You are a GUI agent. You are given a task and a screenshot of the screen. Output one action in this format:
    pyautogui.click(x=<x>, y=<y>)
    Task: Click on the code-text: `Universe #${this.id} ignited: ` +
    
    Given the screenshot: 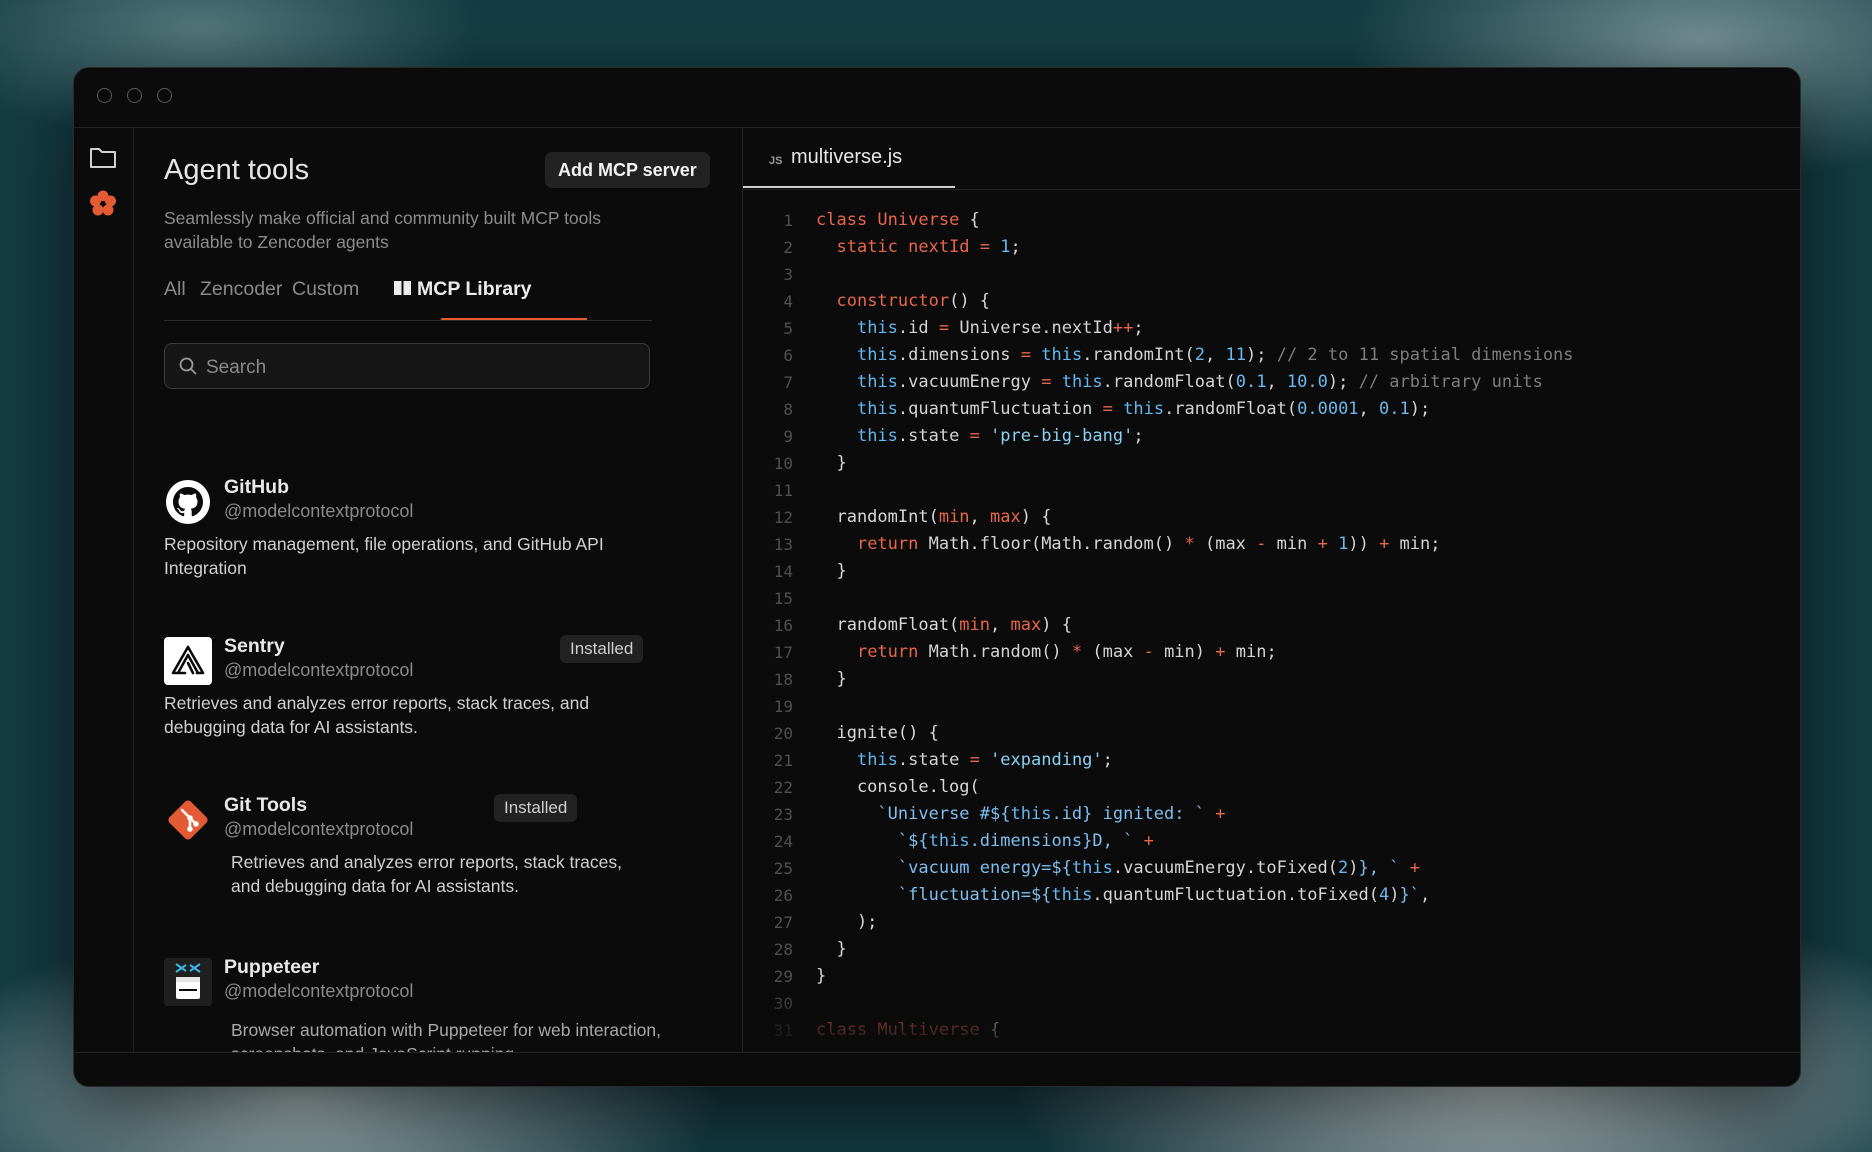 What is the action you would take?
    pyautogui.click(x=1051, y=814)
    